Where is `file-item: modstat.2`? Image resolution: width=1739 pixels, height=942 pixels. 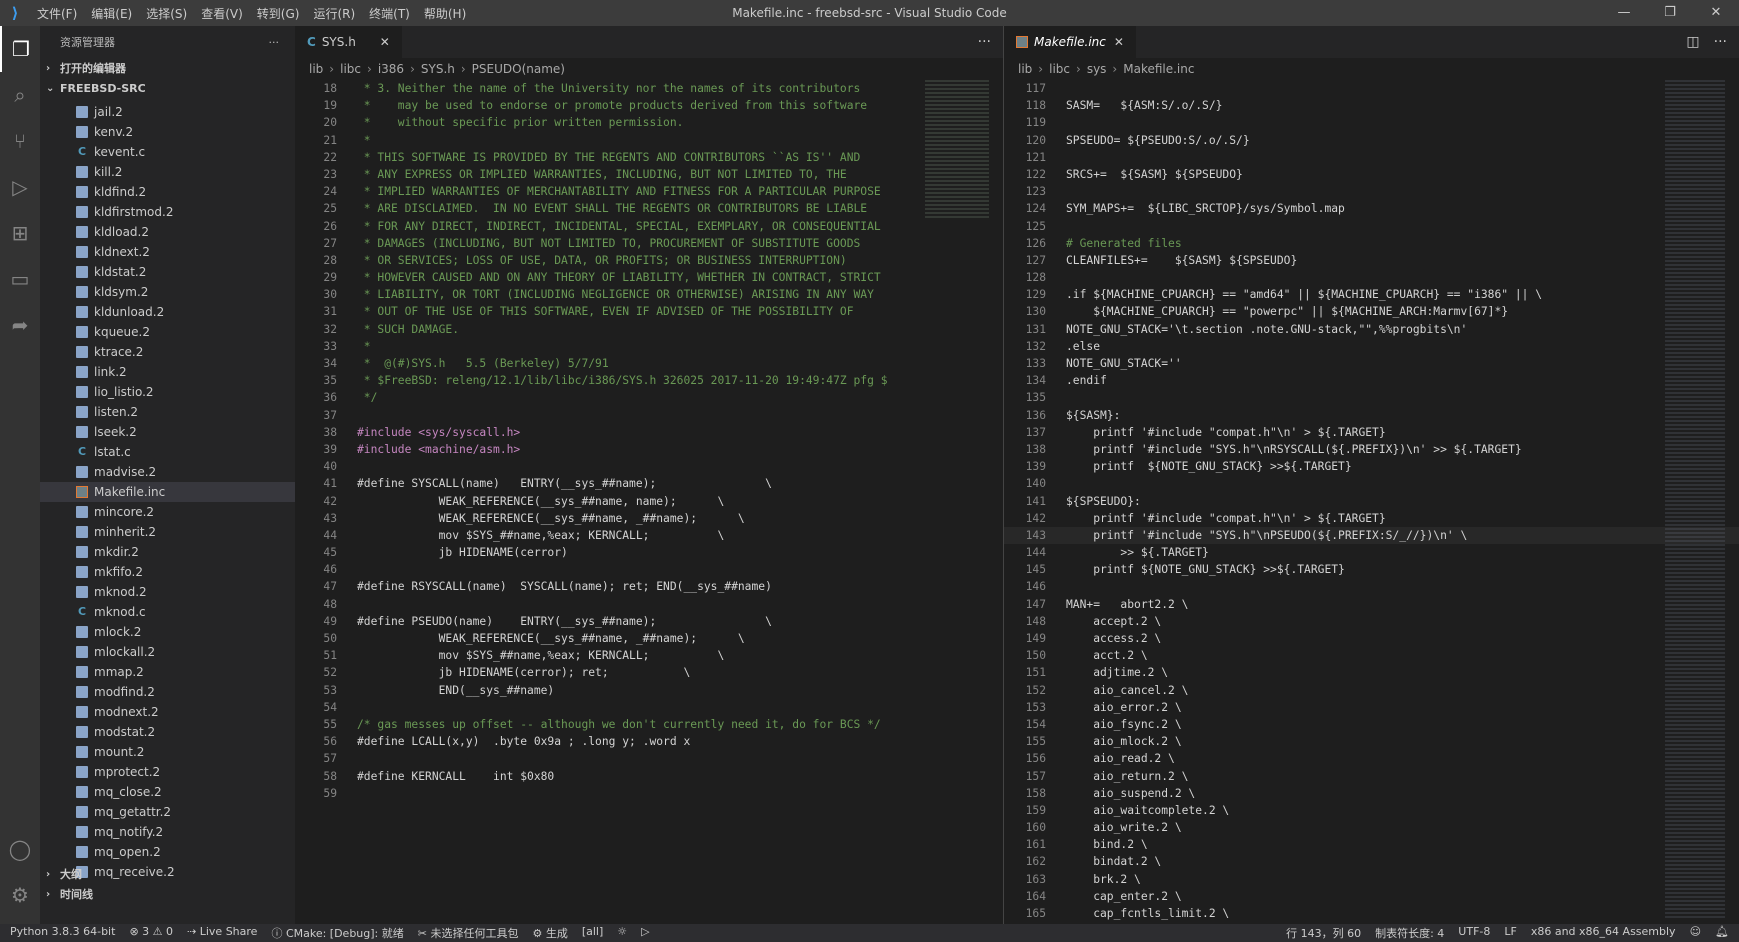
file-item: modstat.2 is located at coordinates (167, 732).